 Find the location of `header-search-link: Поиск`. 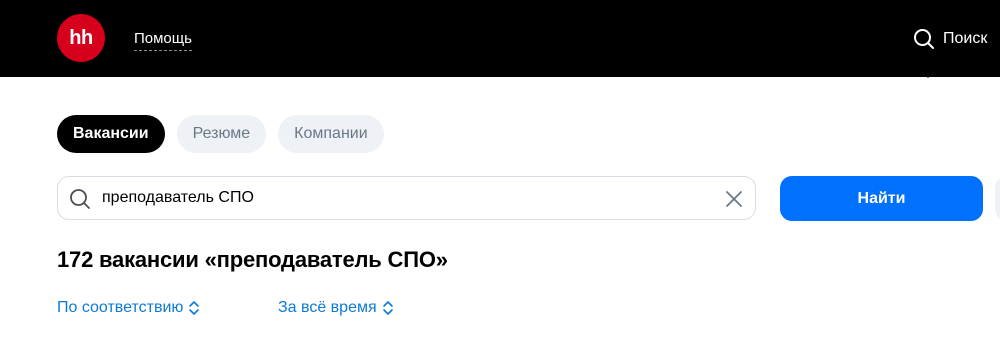

header-search-link: Поиск is located at coordinates (950, 39).